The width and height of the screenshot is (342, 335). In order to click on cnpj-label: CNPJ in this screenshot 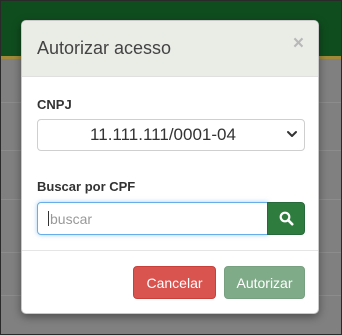, I will do `click(54, 104)`.